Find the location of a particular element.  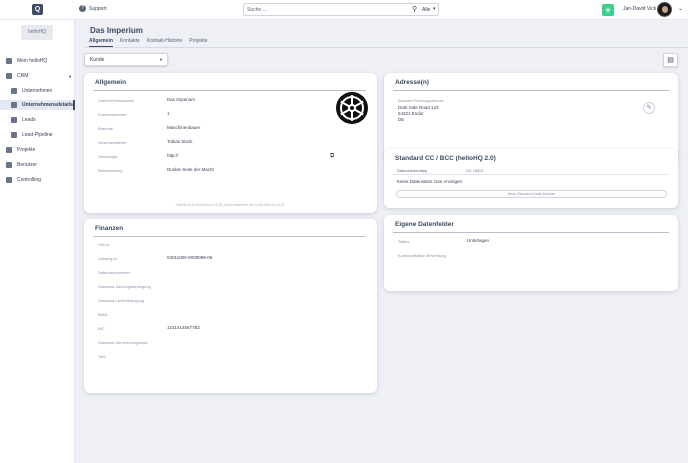

sidebar-item-label: Leads is located at coordinates (29, 120).